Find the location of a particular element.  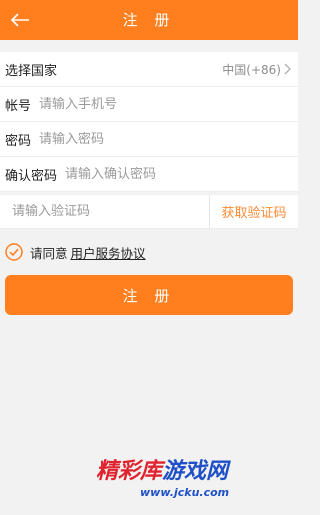

country-value: 中国(+86) is located at coordinates (251, 69).